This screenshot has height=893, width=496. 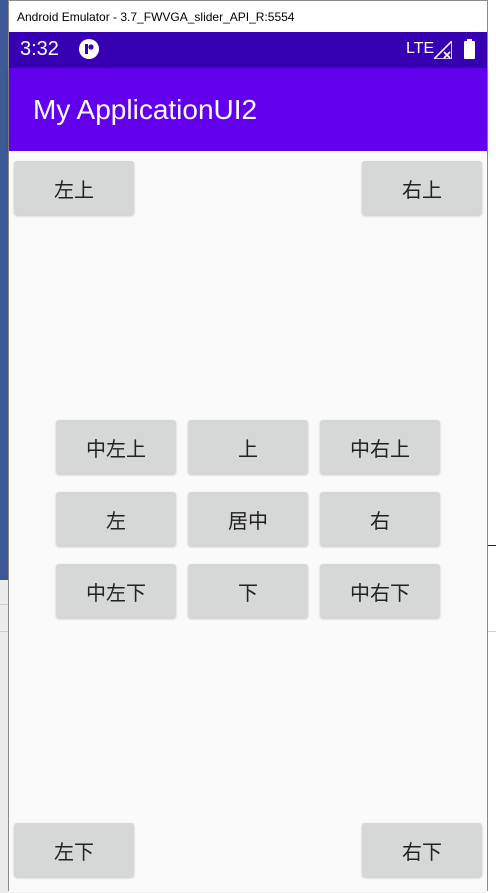 I want to click on center-button: 居中, so click(x=248, y=519).